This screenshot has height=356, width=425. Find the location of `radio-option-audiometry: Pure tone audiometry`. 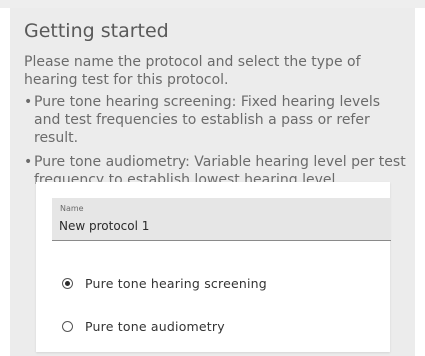

radio-option-audiometry: Pure tone audiometry is located at coordinates (143, 326).